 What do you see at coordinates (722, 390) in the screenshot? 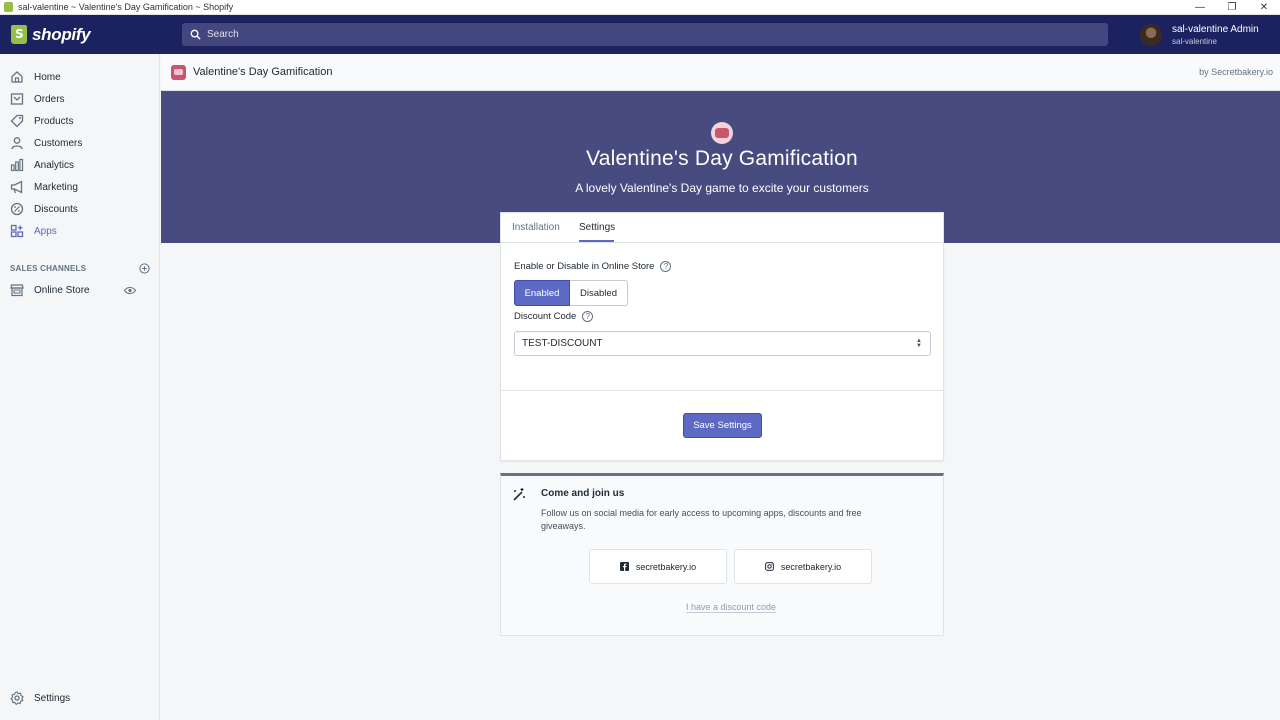
I see `card-divider` at bounding box center [722, 390].